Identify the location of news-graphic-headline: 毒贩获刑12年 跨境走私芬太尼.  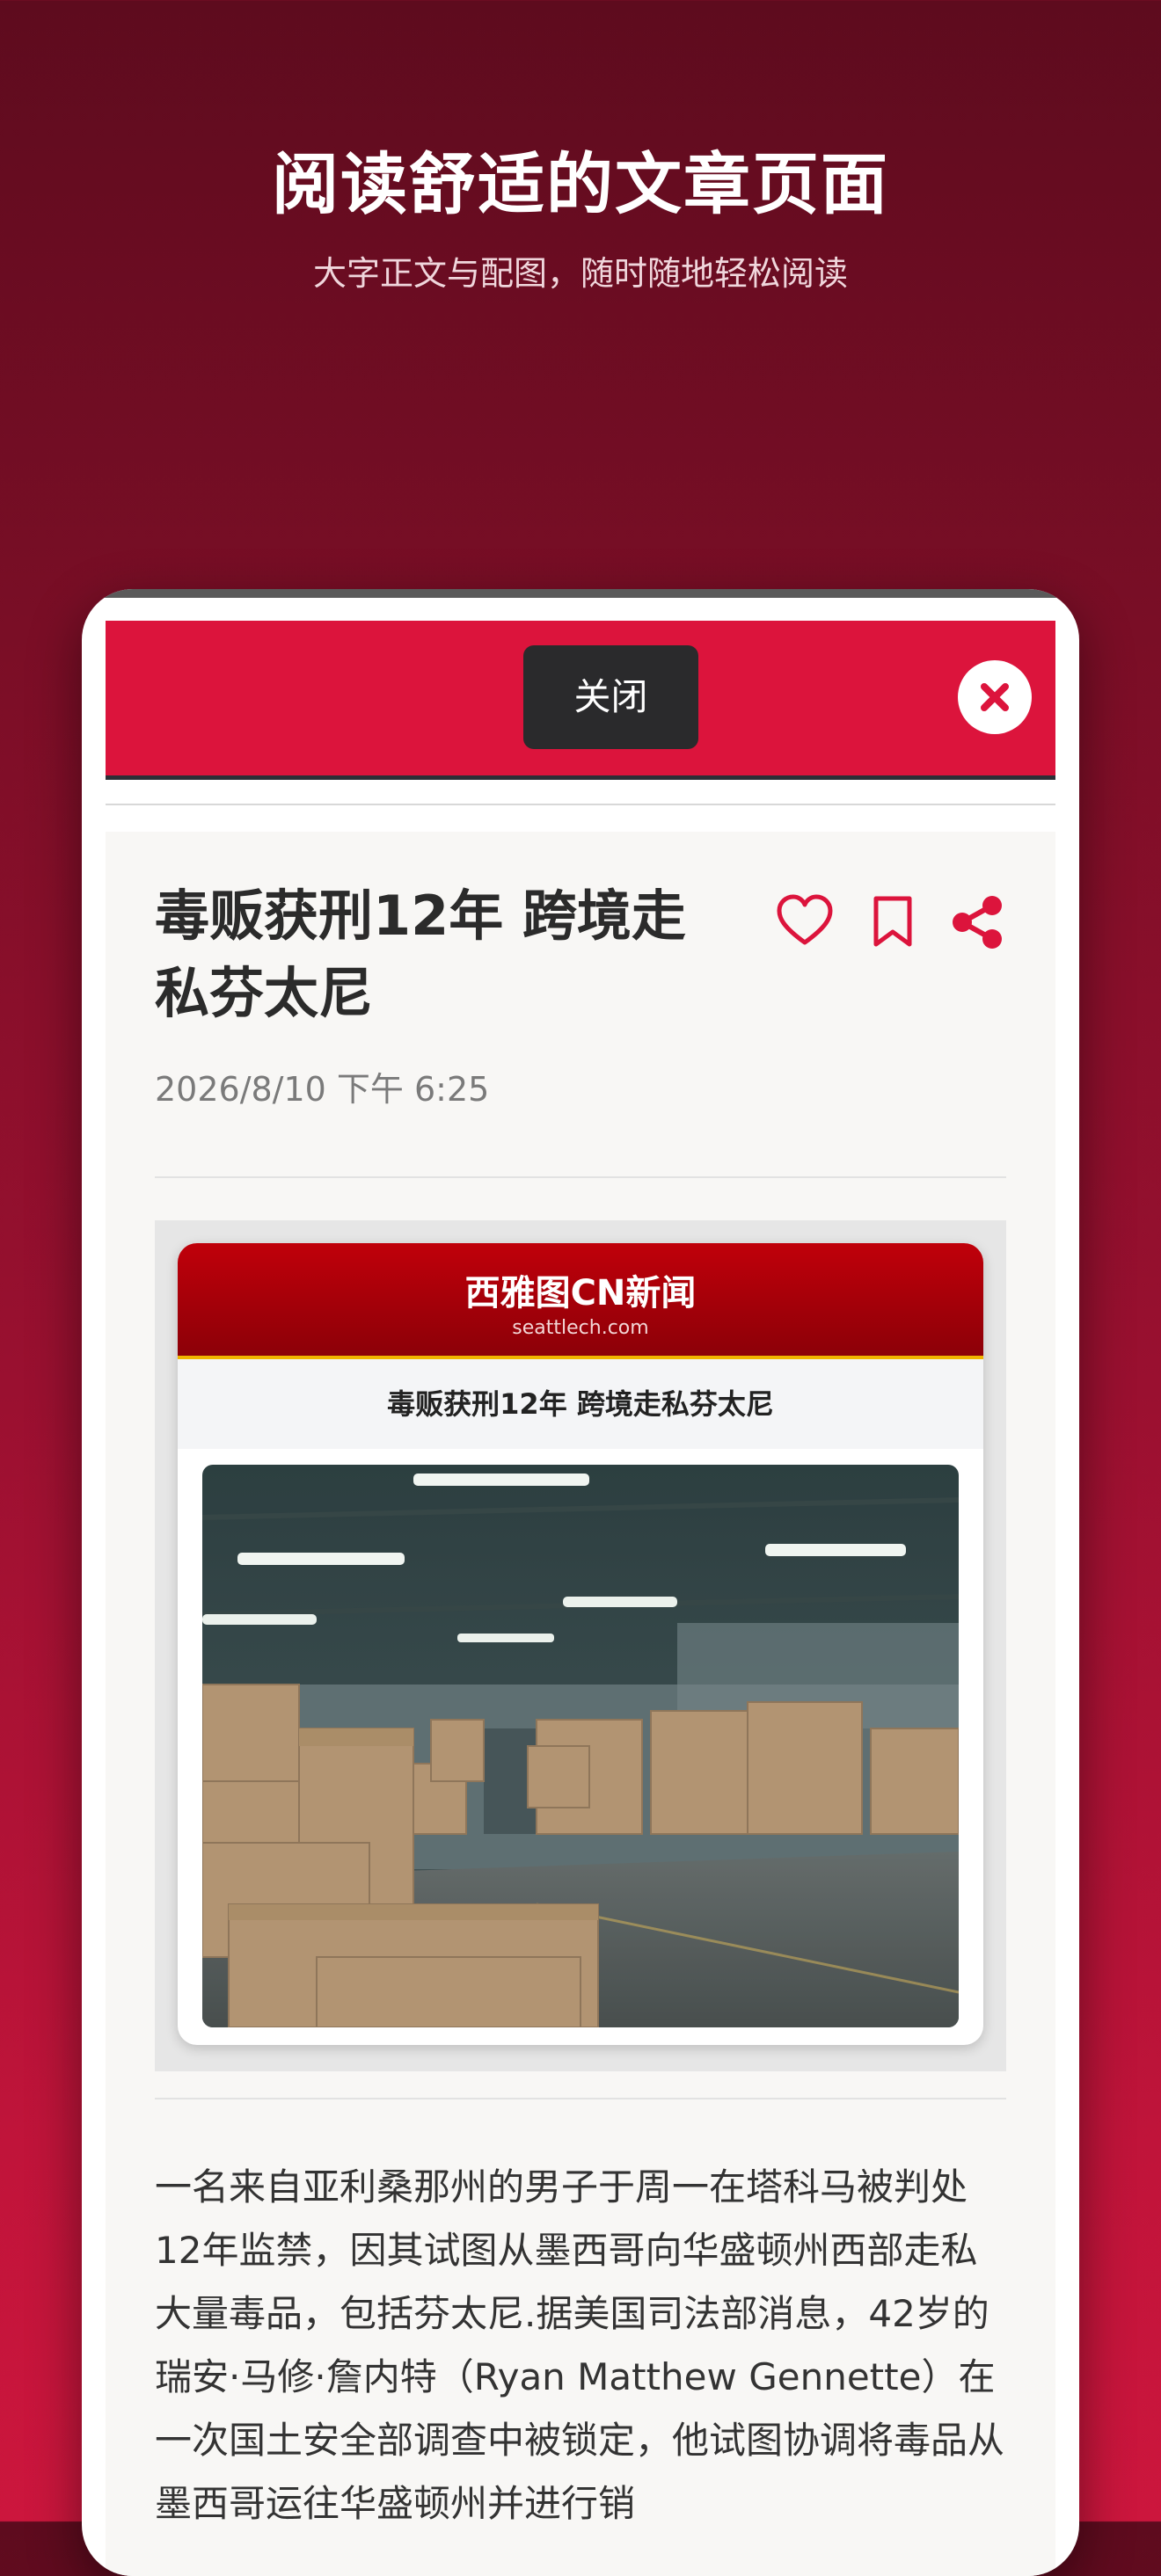
(580, 1404).